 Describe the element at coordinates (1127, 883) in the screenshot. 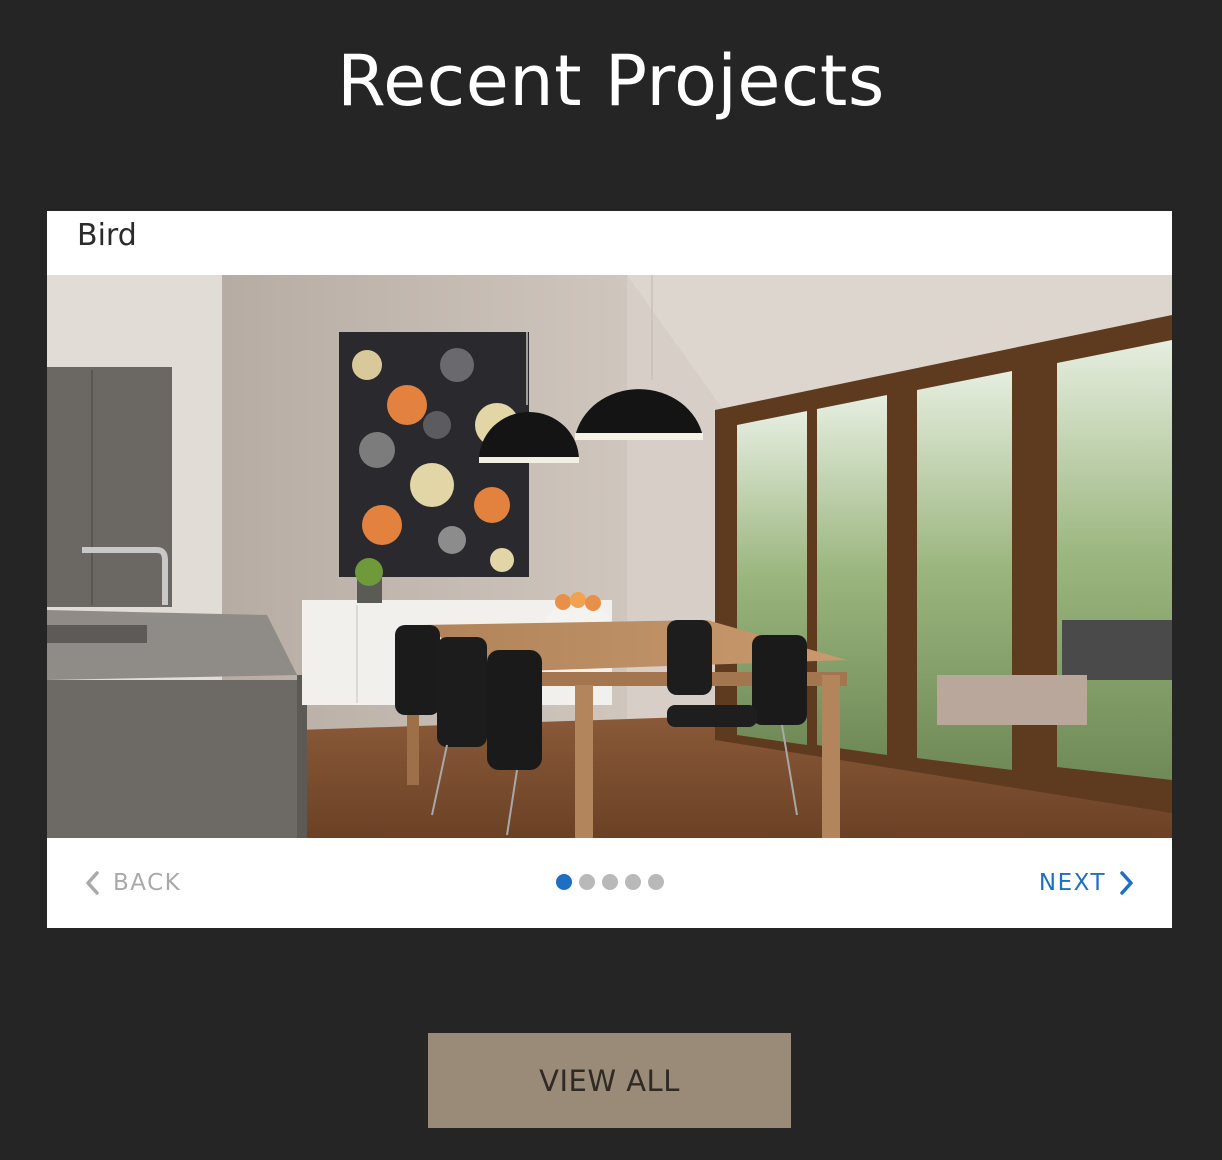

I see `chevron-right-icon` at that location.